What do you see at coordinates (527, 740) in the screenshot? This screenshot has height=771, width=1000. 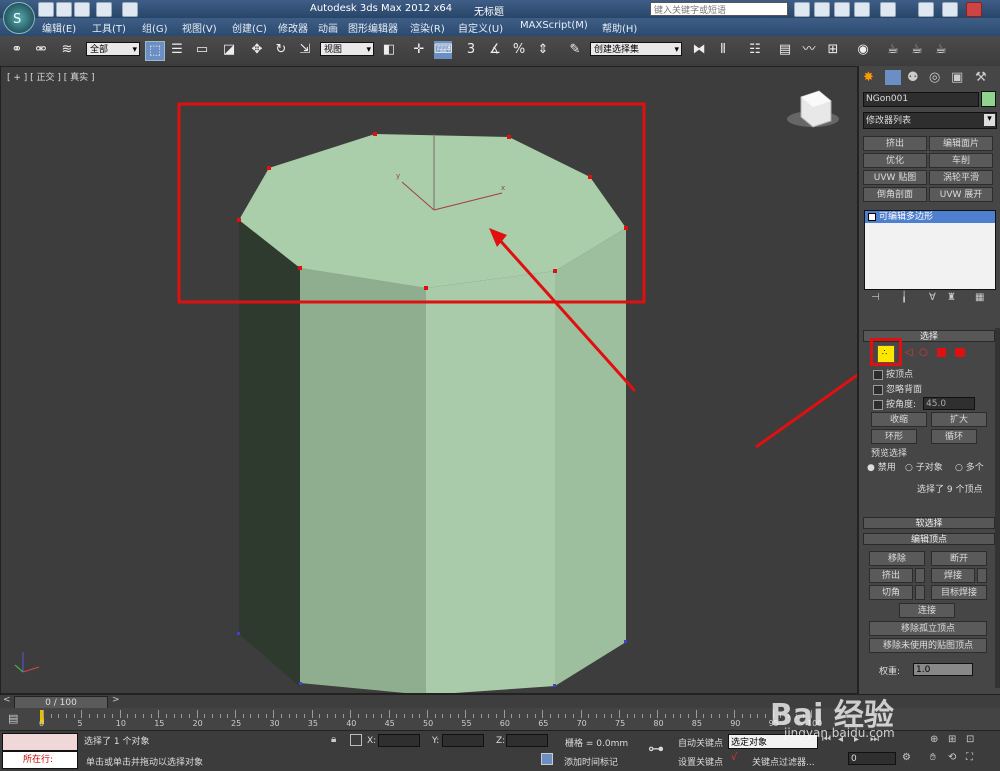 I see `z-coordinate-field` at bounding box center [527, 740].